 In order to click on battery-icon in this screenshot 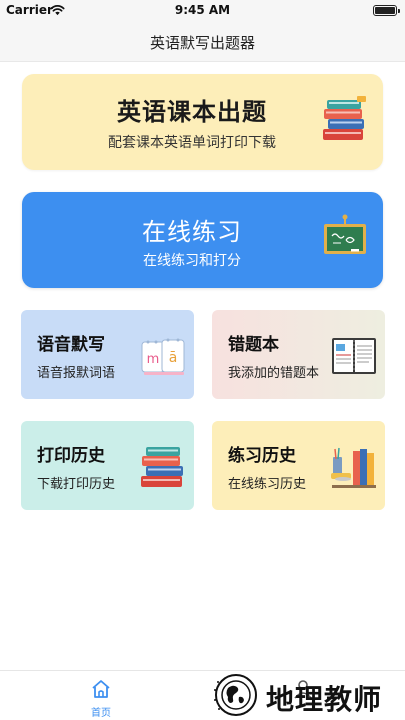, I will do `click(386, 10)`.